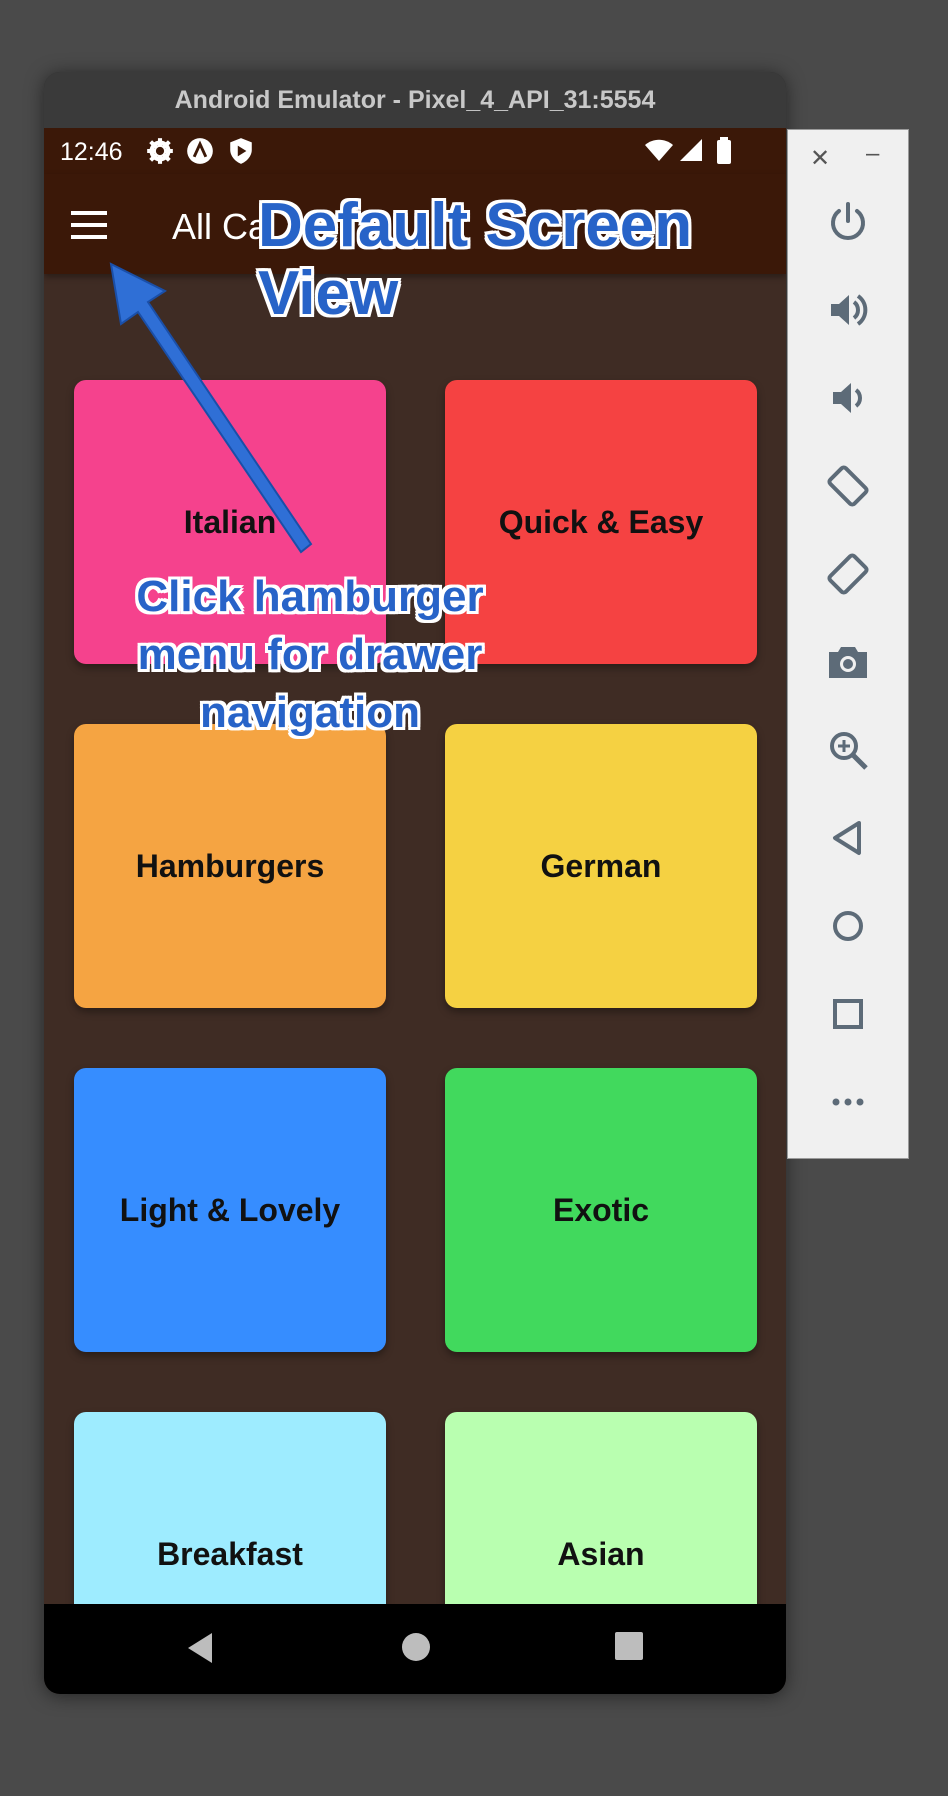  What do you see at coordinates (475, 225) in the screenshot?
I see `annotation-title-line: Default Screen` at bounding box center [475, 225].